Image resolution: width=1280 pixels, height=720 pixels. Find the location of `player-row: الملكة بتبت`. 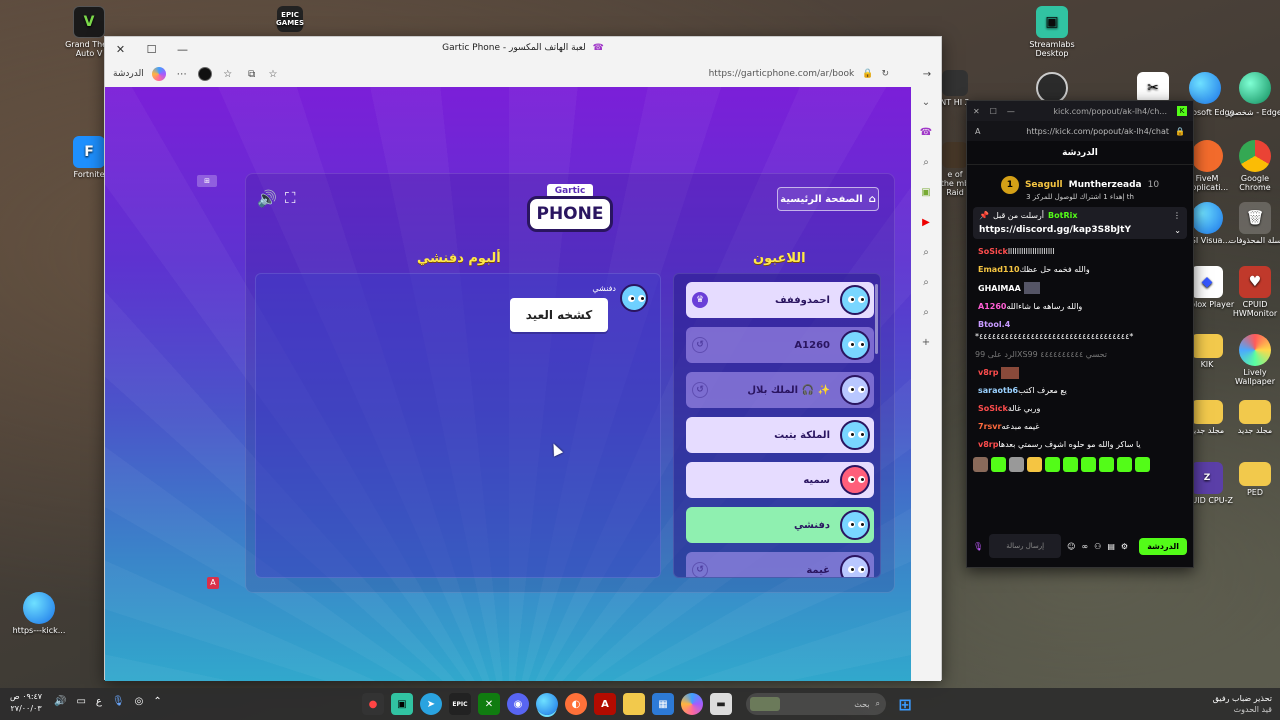

player-row: الملكة بتبت is located at coordinates (780, 435).